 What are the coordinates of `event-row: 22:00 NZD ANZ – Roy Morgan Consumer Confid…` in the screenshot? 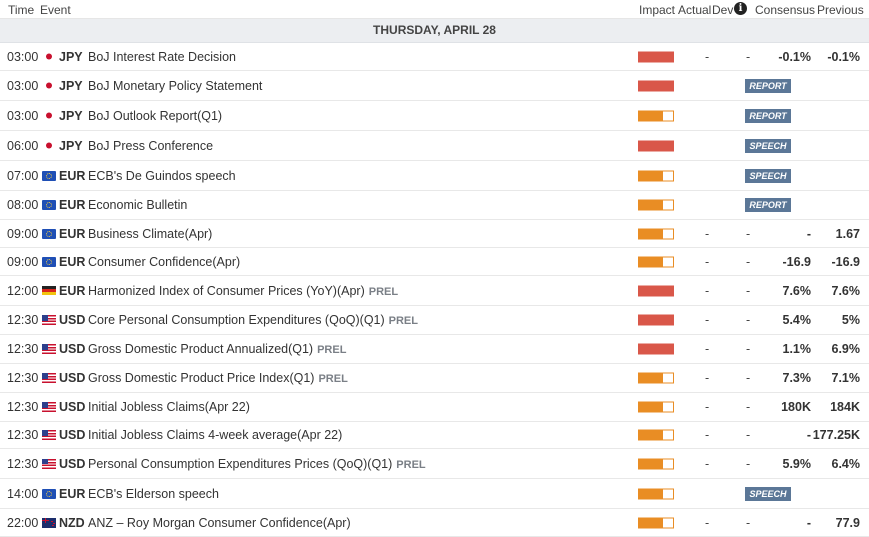 It's located at (434, 523).